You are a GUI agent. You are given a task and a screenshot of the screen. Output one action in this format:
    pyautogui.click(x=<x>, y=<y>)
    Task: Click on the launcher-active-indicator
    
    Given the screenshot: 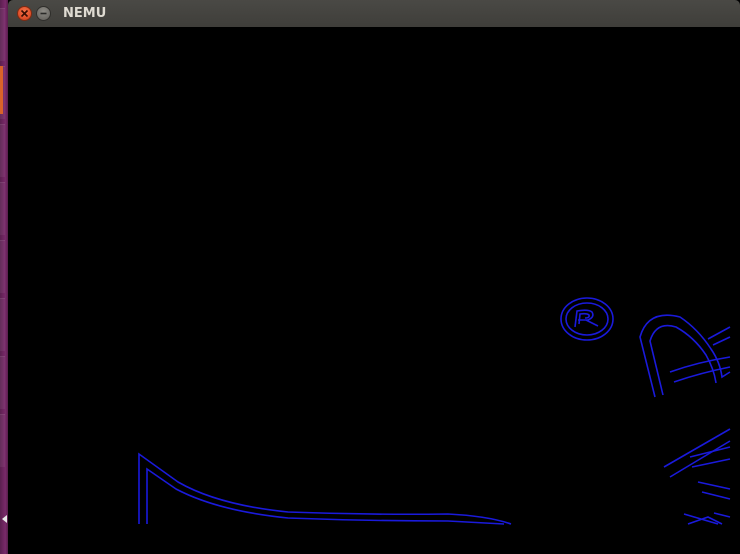 What is the action you would take?
    pyautogui.click(x=1, y=90)
    